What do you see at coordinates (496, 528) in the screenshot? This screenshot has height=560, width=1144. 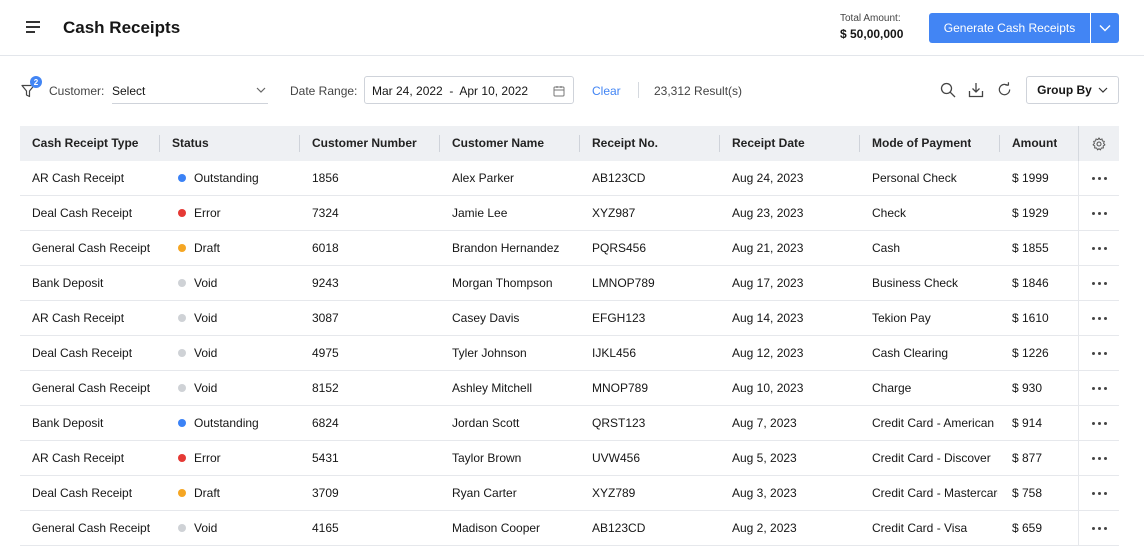 I see `cell-customer-name: Madison Cooper` at bounding box center [496, 528].